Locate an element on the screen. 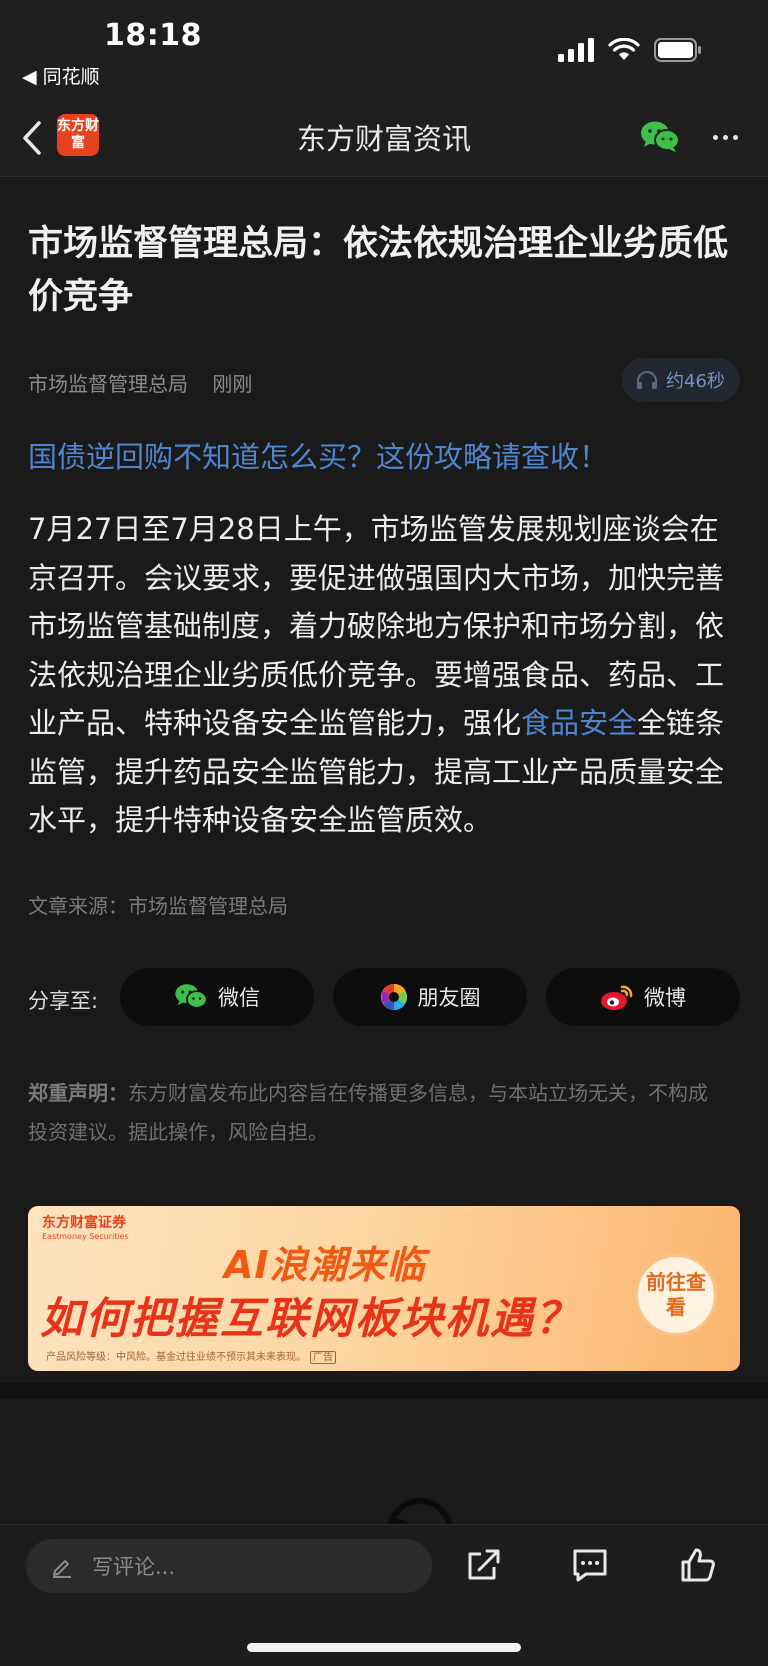 The image size is (768, 1666). ad-risk-note: 产品风险等级：中风险。基金过往业绩不预示其未来表现。 广告 is located at coordinates (191, 1356).